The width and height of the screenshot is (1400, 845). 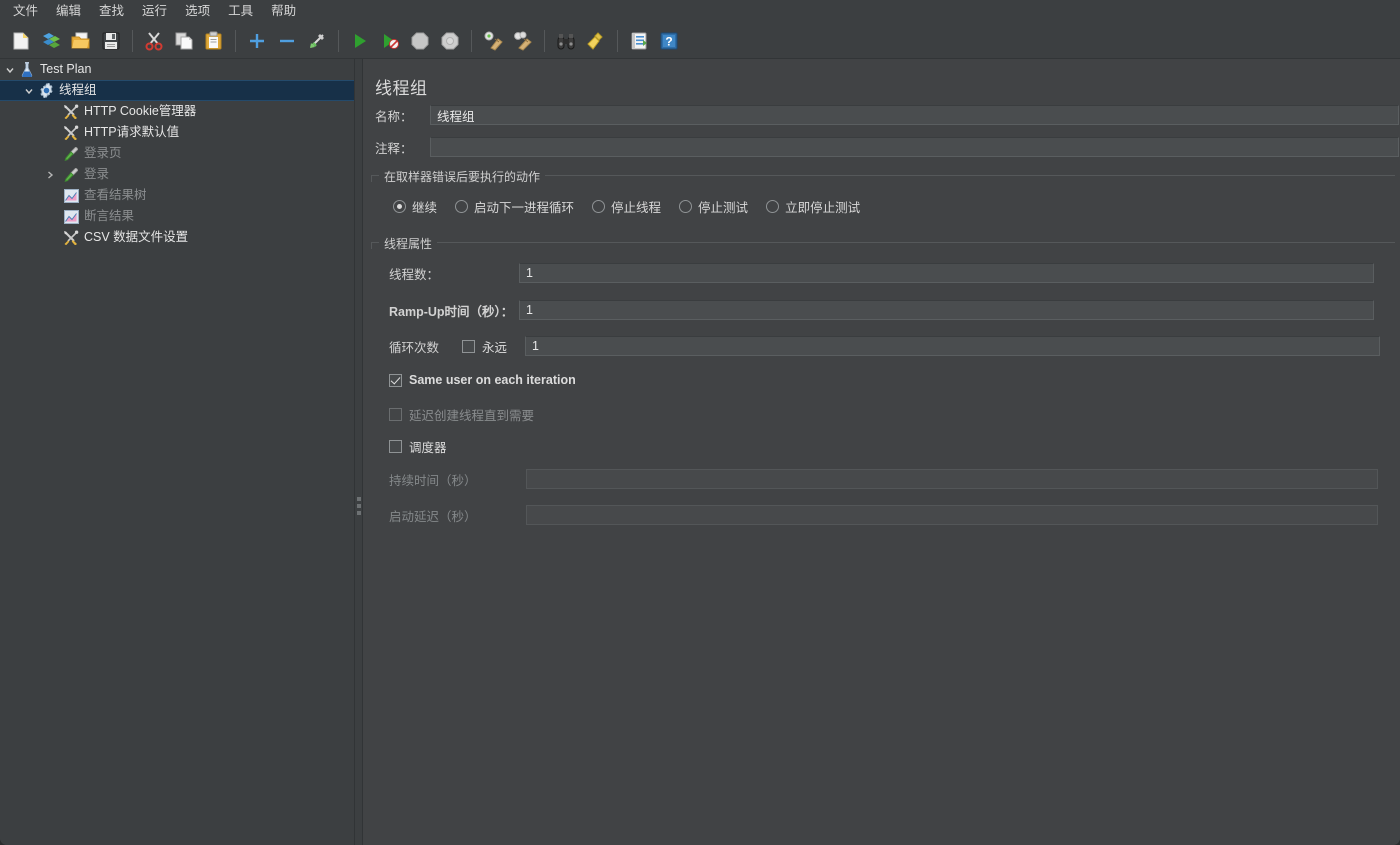 I want to click on name-field-row: 名称：, so click(x=887, y=115).